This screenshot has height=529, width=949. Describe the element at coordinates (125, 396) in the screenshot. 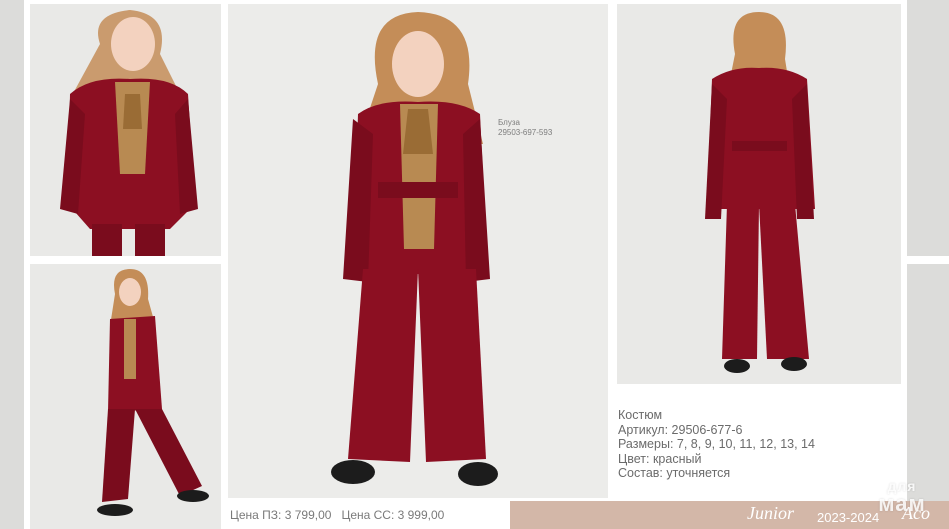

I see `photo-girl-walking` at that location.